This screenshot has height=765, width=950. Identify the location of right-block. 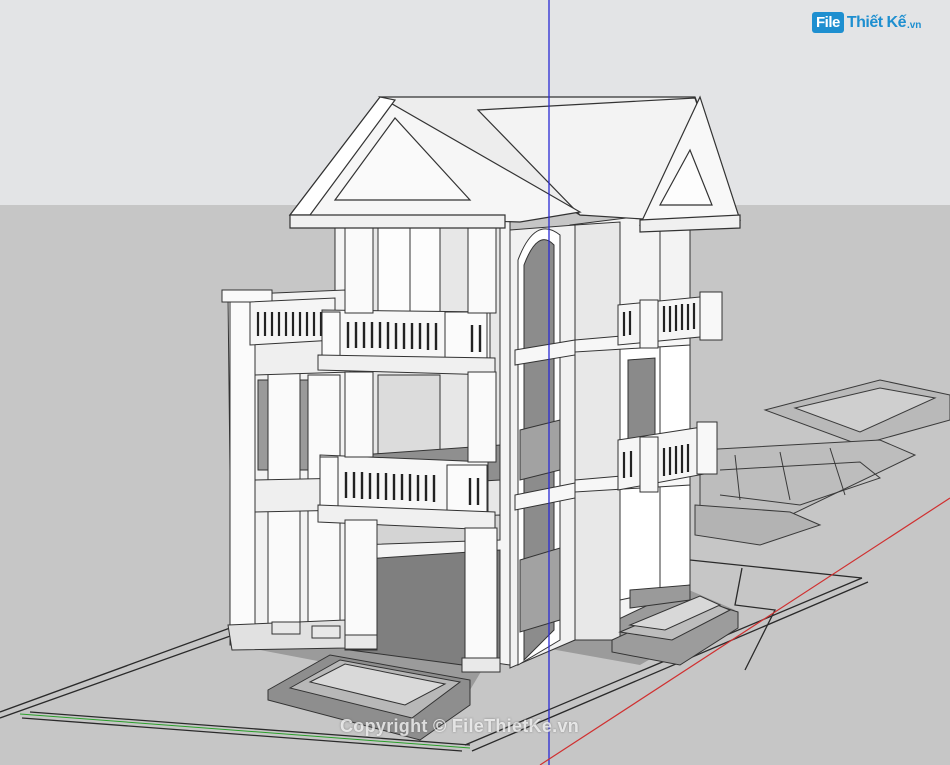
(630, 425).